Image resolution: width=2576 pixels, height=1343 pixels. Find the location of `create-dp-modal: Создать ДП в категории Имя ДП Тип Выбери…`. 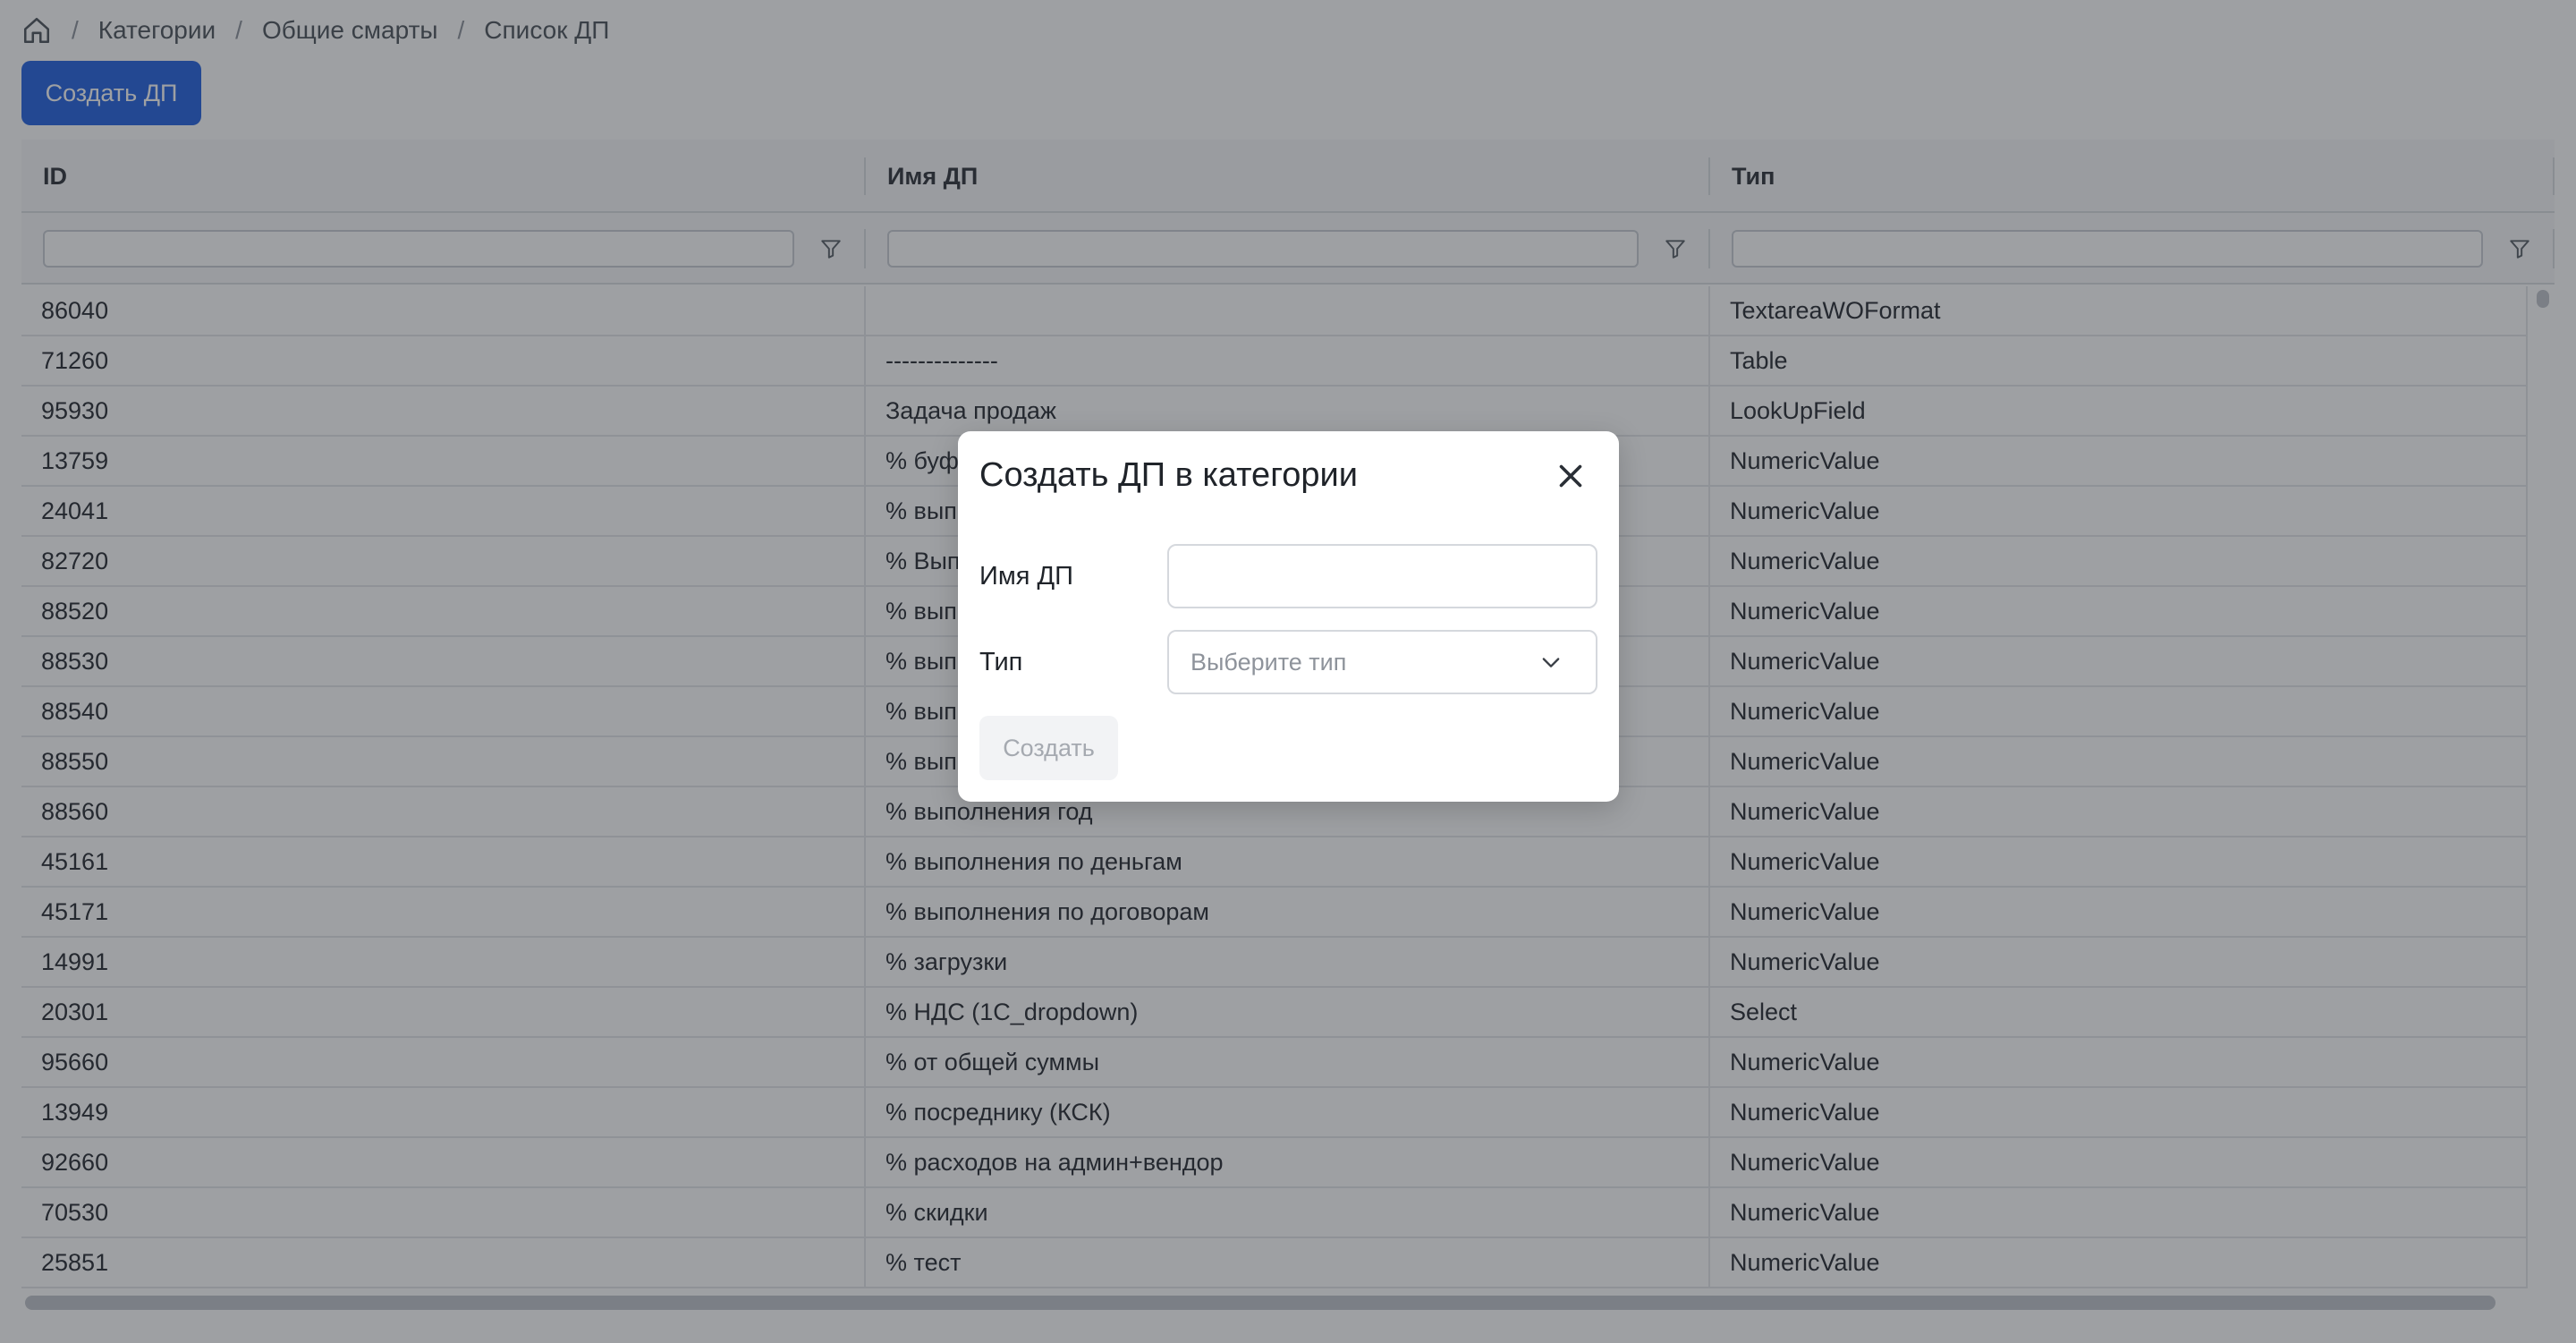

create-dp-modal: Создать ДП в категории Имя ДП Тип Выбери… is located at coordinates (1288, 616).